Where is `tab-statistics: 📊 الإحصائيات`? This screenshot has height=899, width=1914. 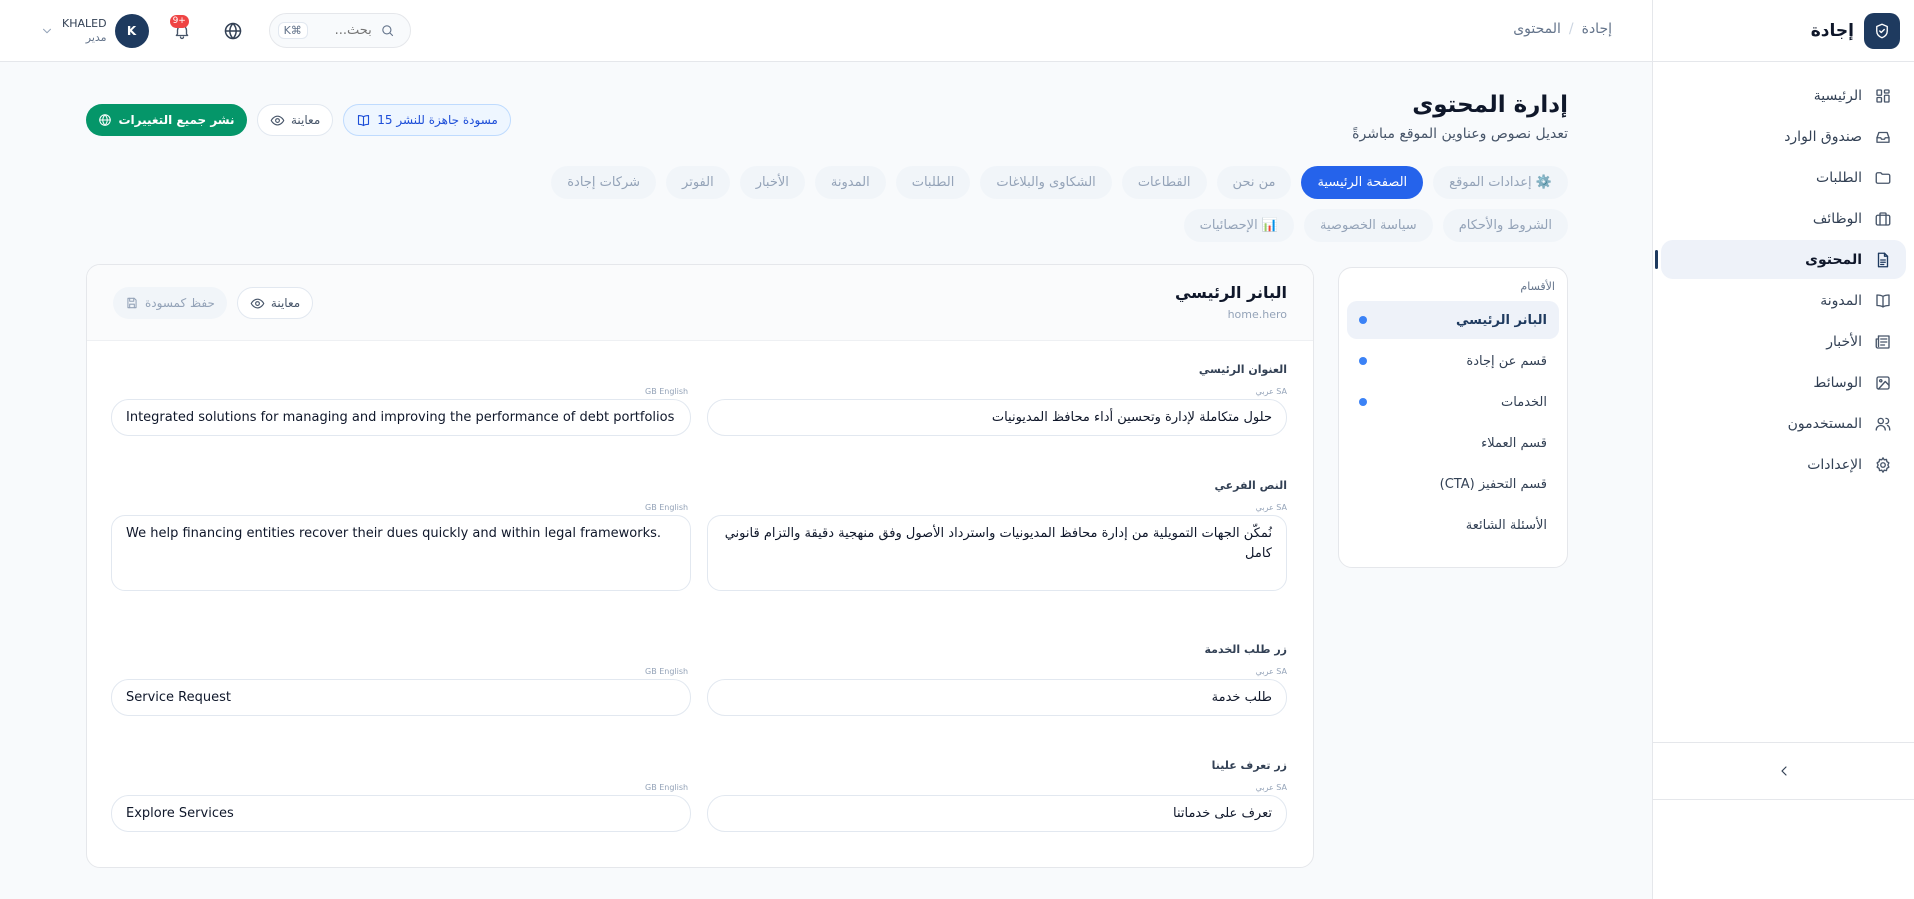
tab-statistics: 📊 الإحصائيات is located at coordinates (1239, 225).